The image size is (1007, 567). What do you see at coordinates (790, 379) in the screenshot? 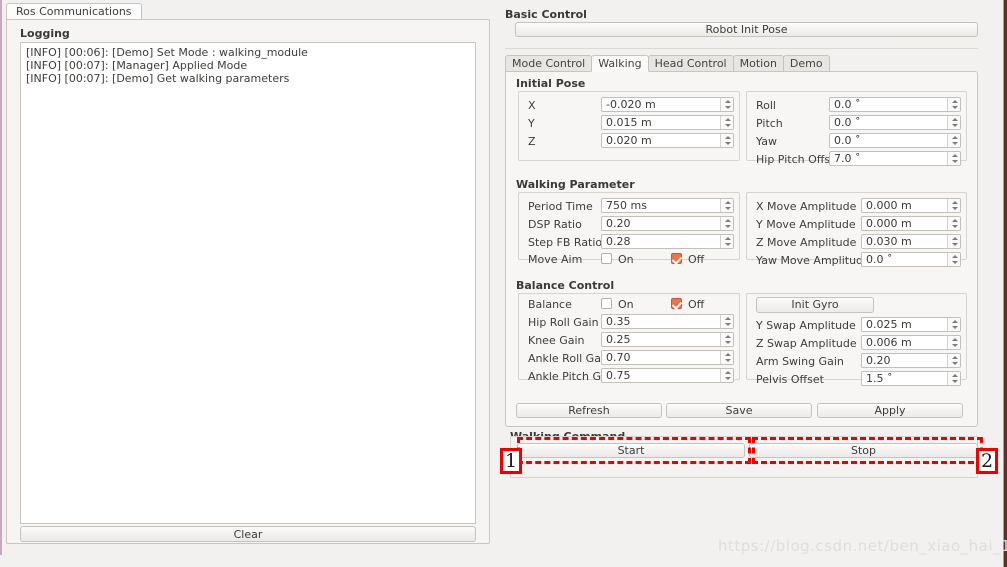
I see `field-label: Pelvis Offset` at bounding box center [790, 379].